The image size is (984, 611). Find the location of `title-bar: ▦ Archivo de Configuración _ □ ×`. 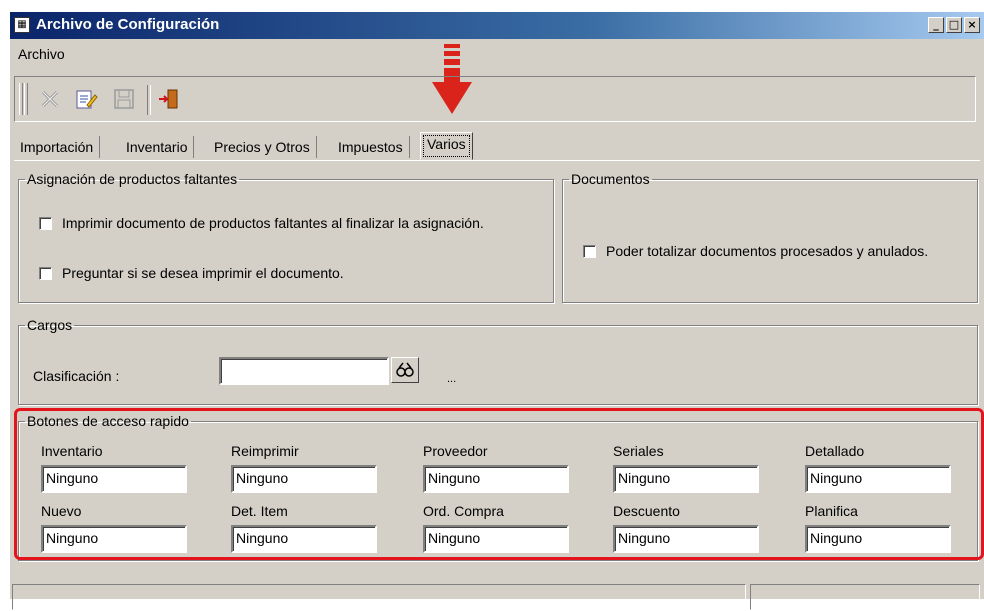

title-bar: ▦ Archivo de Configuración _ □ × is located at coordinates (497, 25).